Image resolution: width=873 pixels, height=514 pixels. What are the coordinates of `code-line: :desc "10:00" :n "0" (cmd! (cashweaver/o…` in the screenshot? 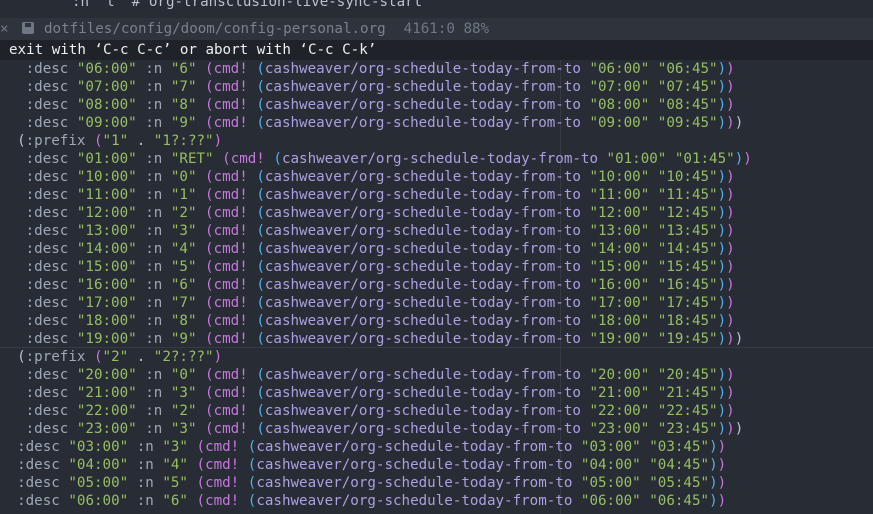 It's located at (436, 177).